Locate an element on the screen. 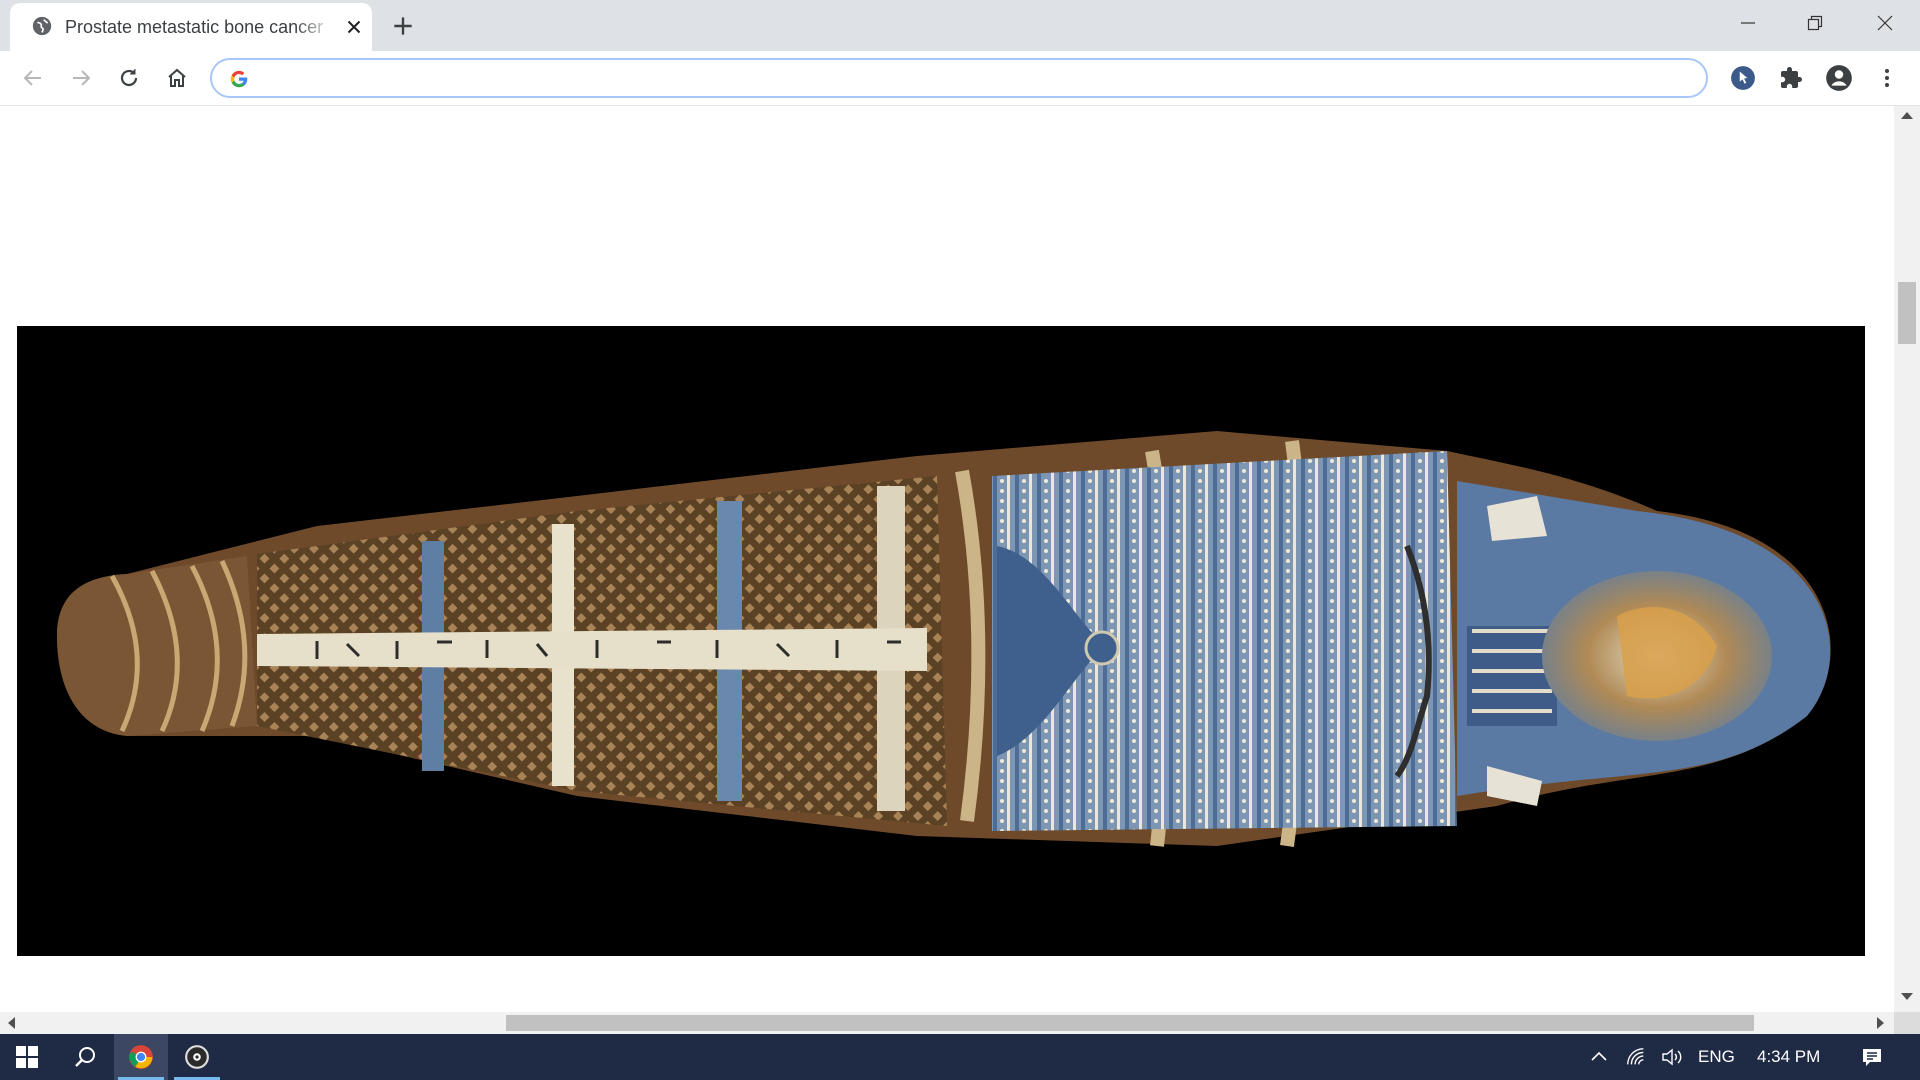  network-button is located at coordinates (1636, 1057).